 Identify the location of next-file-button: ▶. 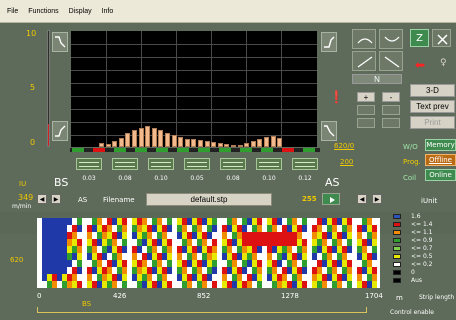
(56, 199).